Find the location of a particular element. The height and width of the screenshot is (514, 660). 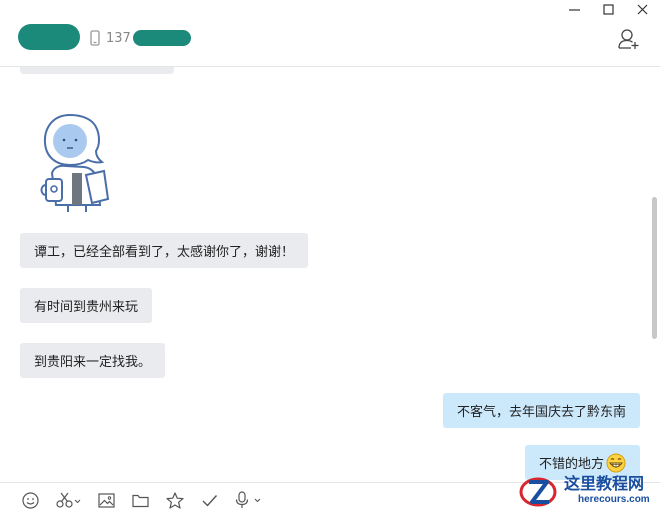

scrollbar is located at coordinates (654, 268).